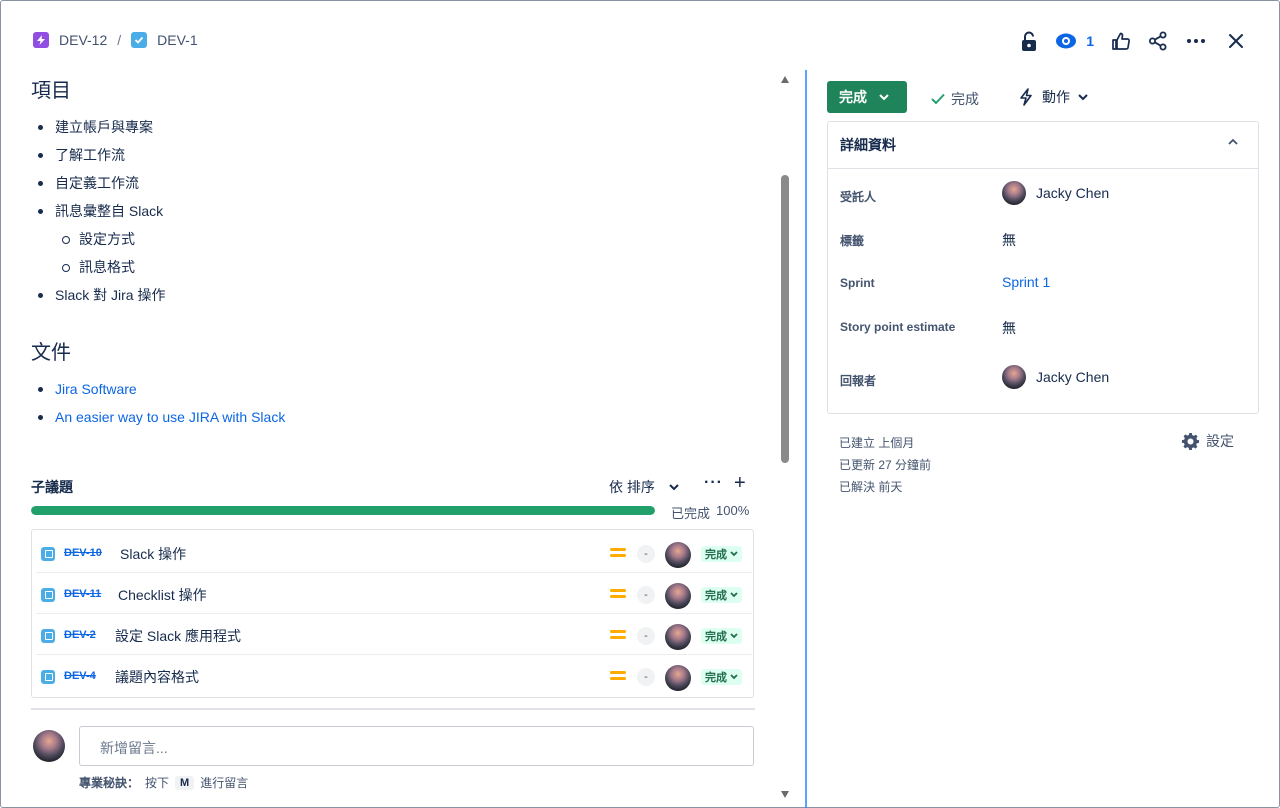  I want to click on progress-label: 已完成, so click(691, 513).